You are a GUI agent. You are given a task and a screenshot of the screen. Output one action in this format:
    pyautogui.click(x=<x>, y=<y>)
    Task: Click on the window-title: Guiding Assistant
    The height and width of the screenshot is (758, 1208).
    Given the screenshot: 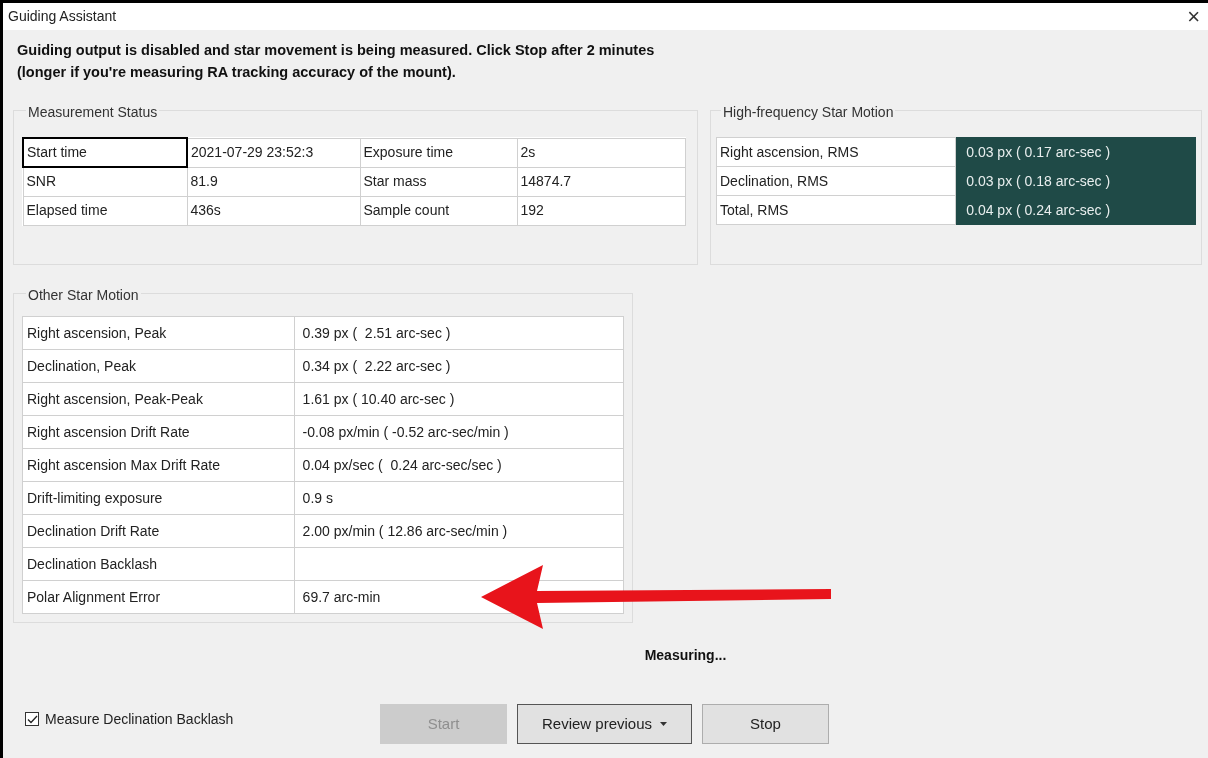 What is the action you would take?
    pyautogui.click(x=62, y=16)
    